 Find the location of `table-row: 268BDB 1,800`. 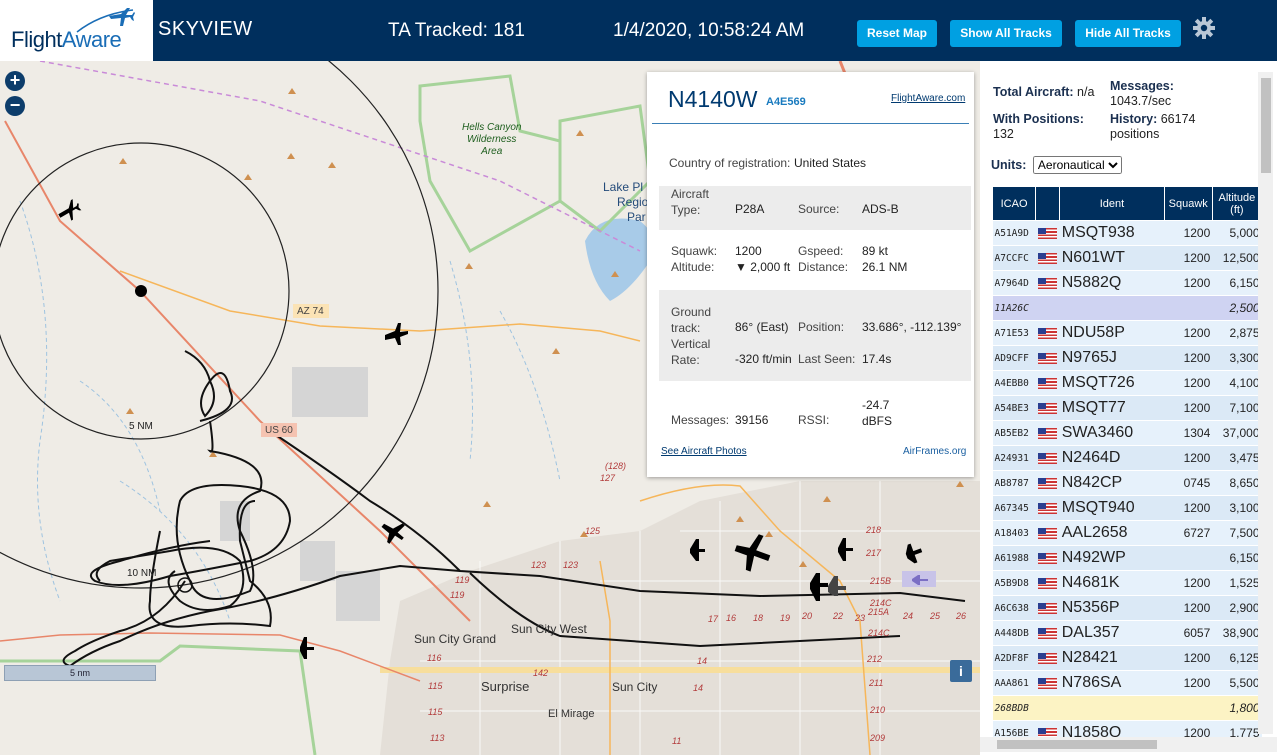

table-row: 268BDB 1,800 is located at coordinates (1127, 708).